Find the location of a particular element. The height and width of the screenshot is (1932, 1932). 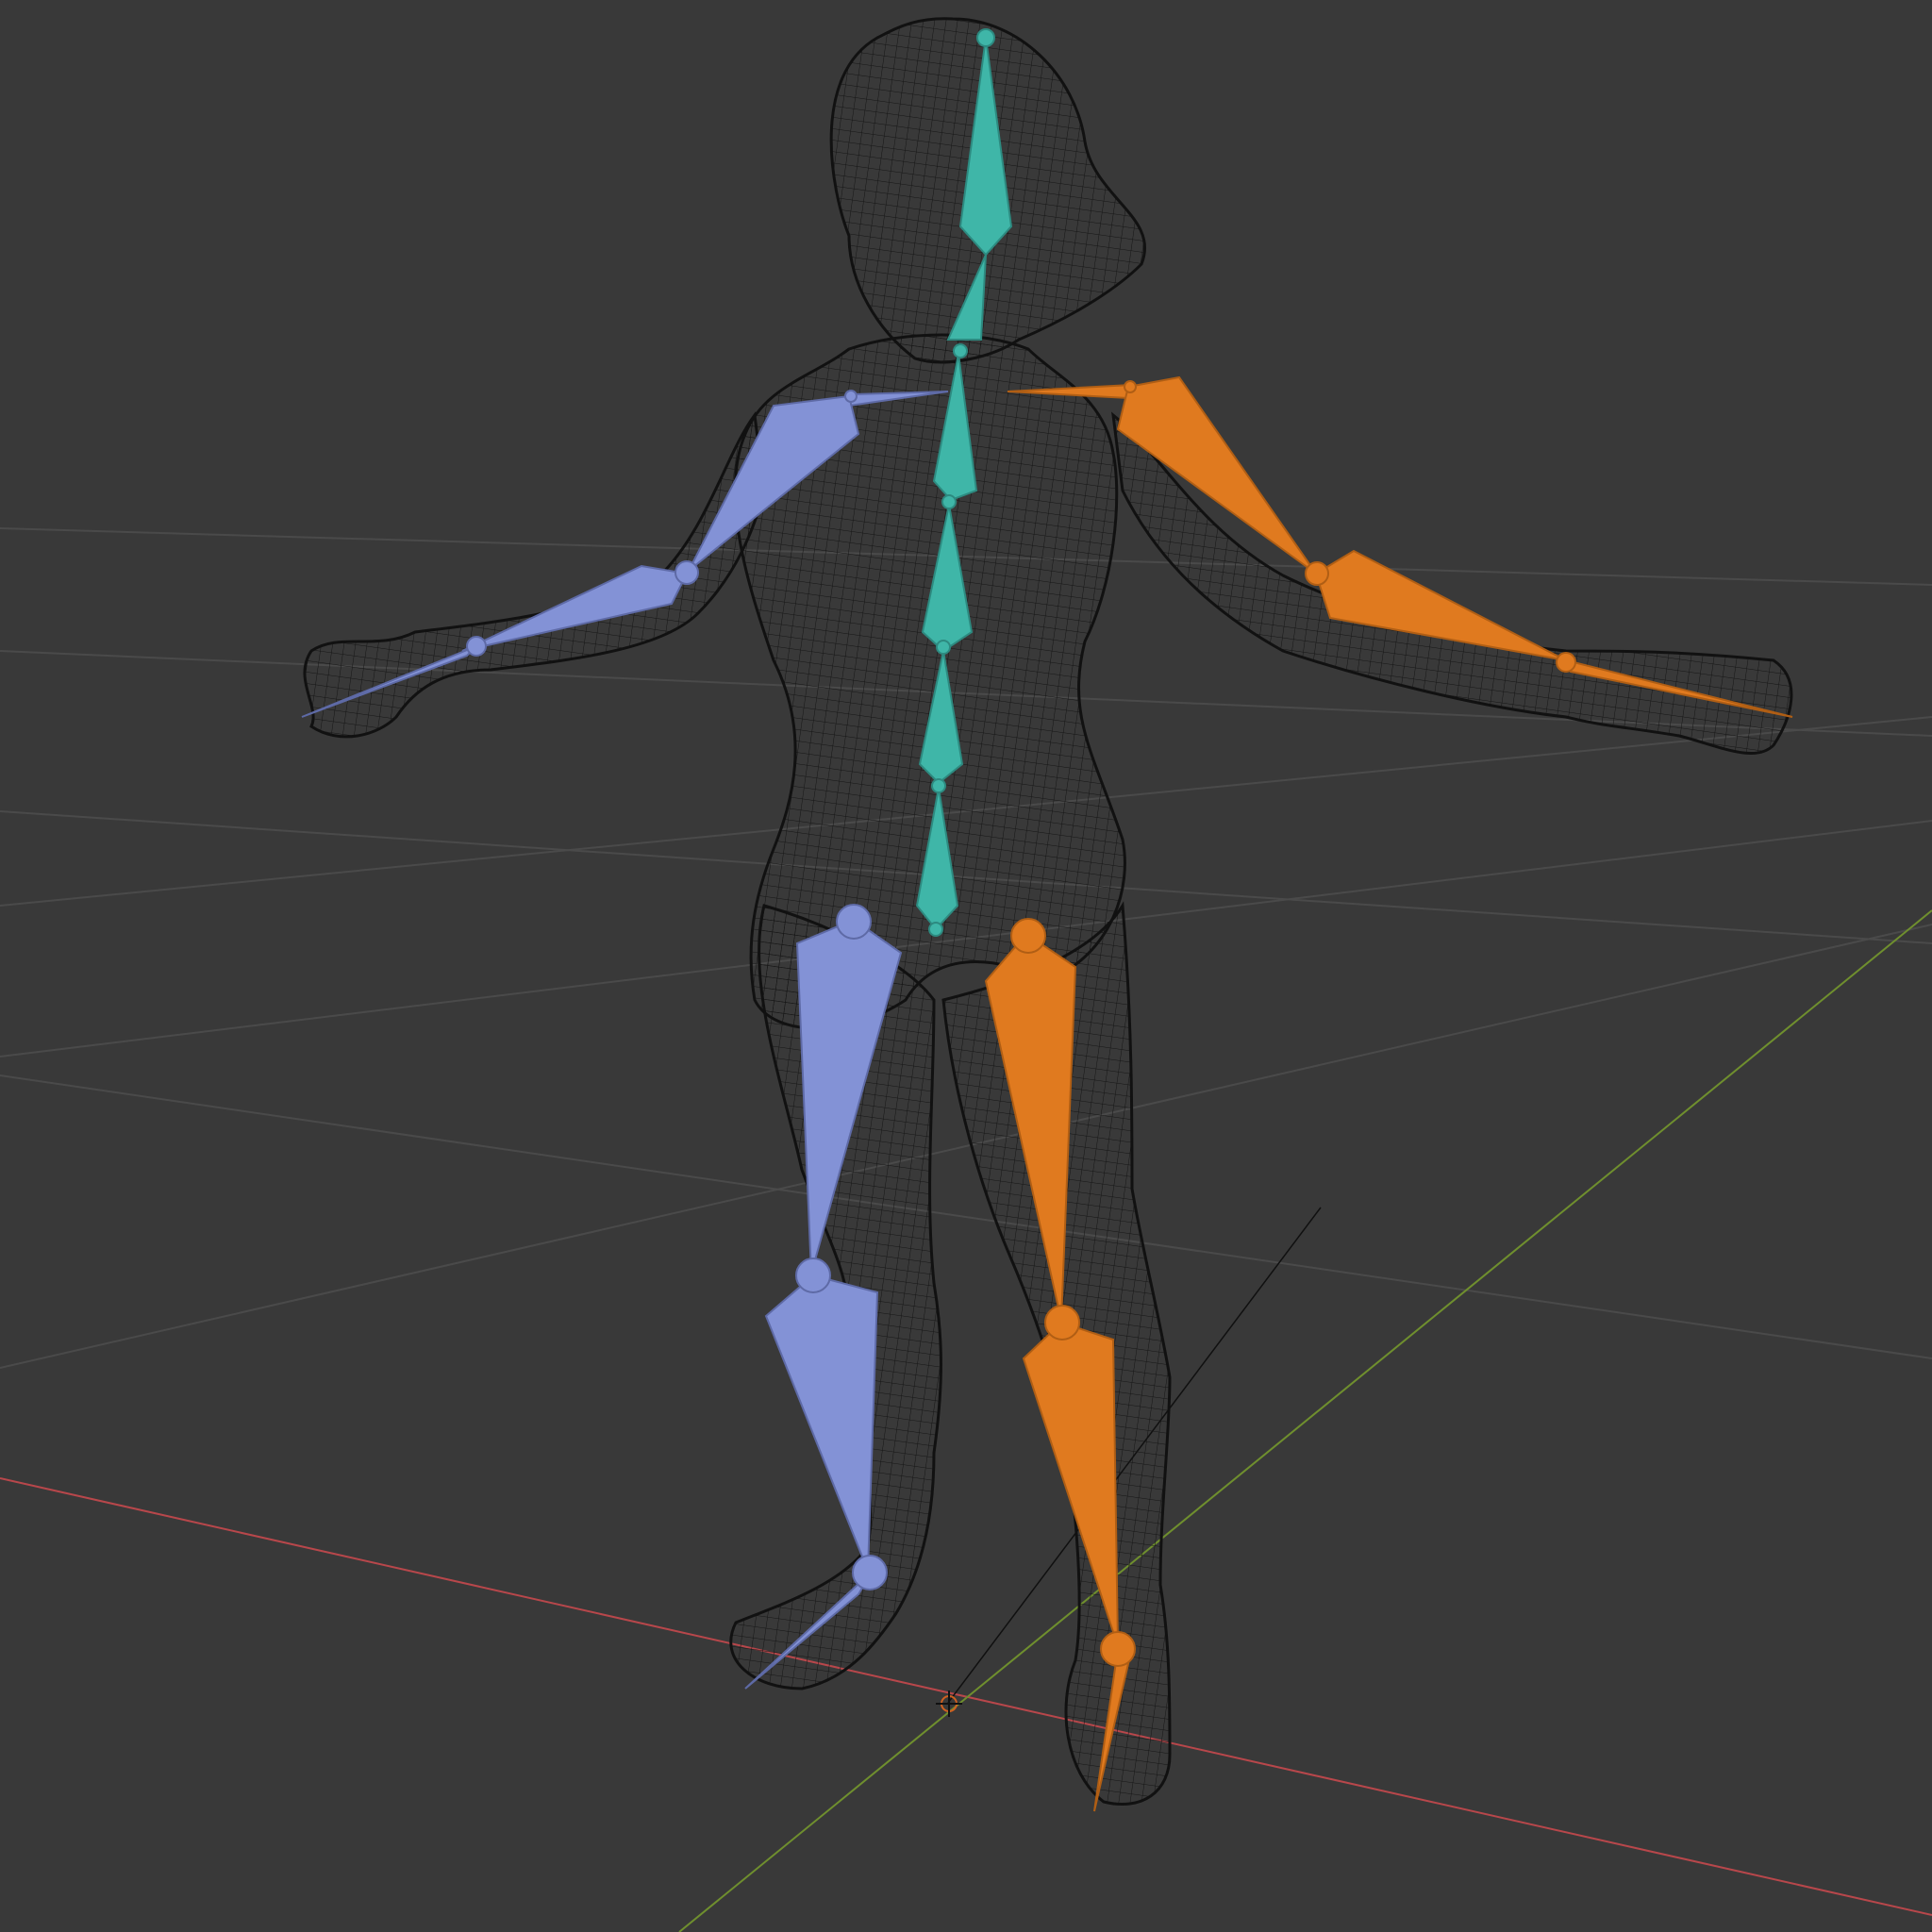

joint-knee-r is located at coordinates (1062, 1323).